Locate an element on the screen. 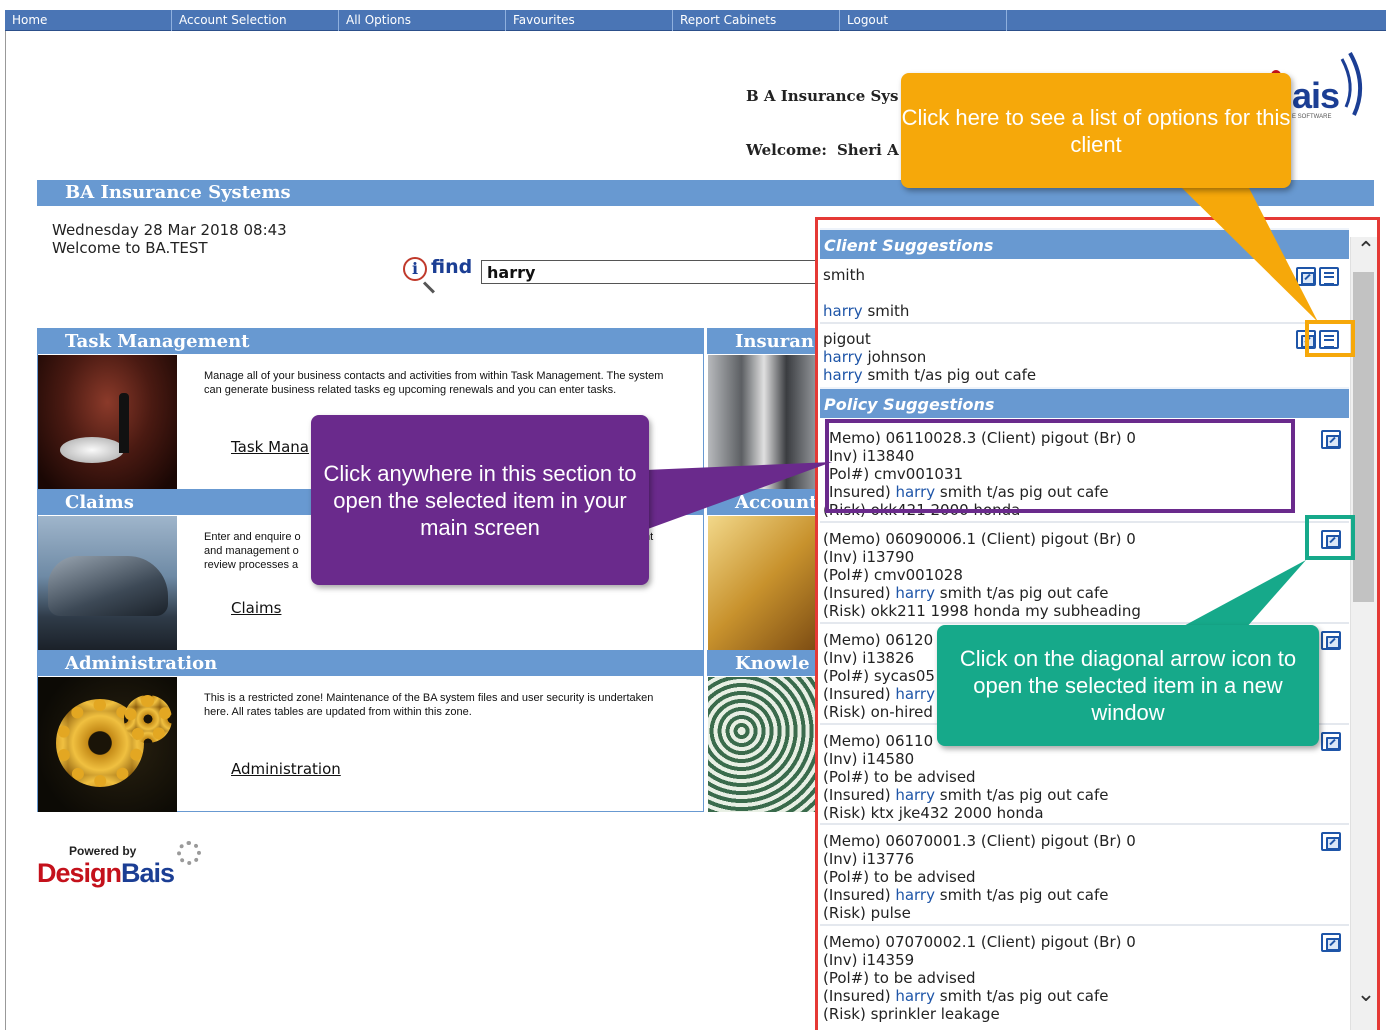 This screenshot has height=1030, width=1392. insurance-image is located at coordinates (764, 422).